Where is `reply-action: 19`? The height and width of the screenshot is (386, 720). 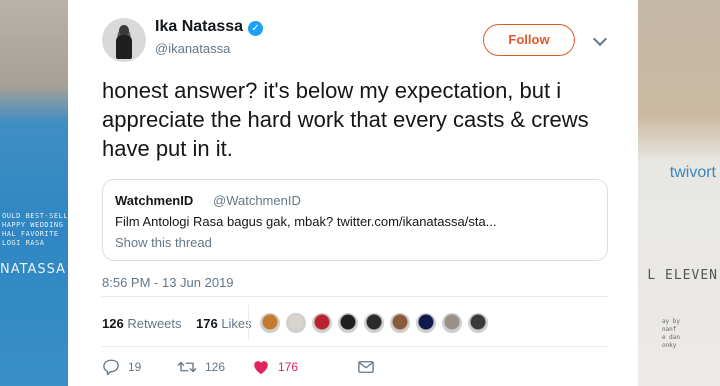
reply-action: 19 is located at coordinates (121, 367).